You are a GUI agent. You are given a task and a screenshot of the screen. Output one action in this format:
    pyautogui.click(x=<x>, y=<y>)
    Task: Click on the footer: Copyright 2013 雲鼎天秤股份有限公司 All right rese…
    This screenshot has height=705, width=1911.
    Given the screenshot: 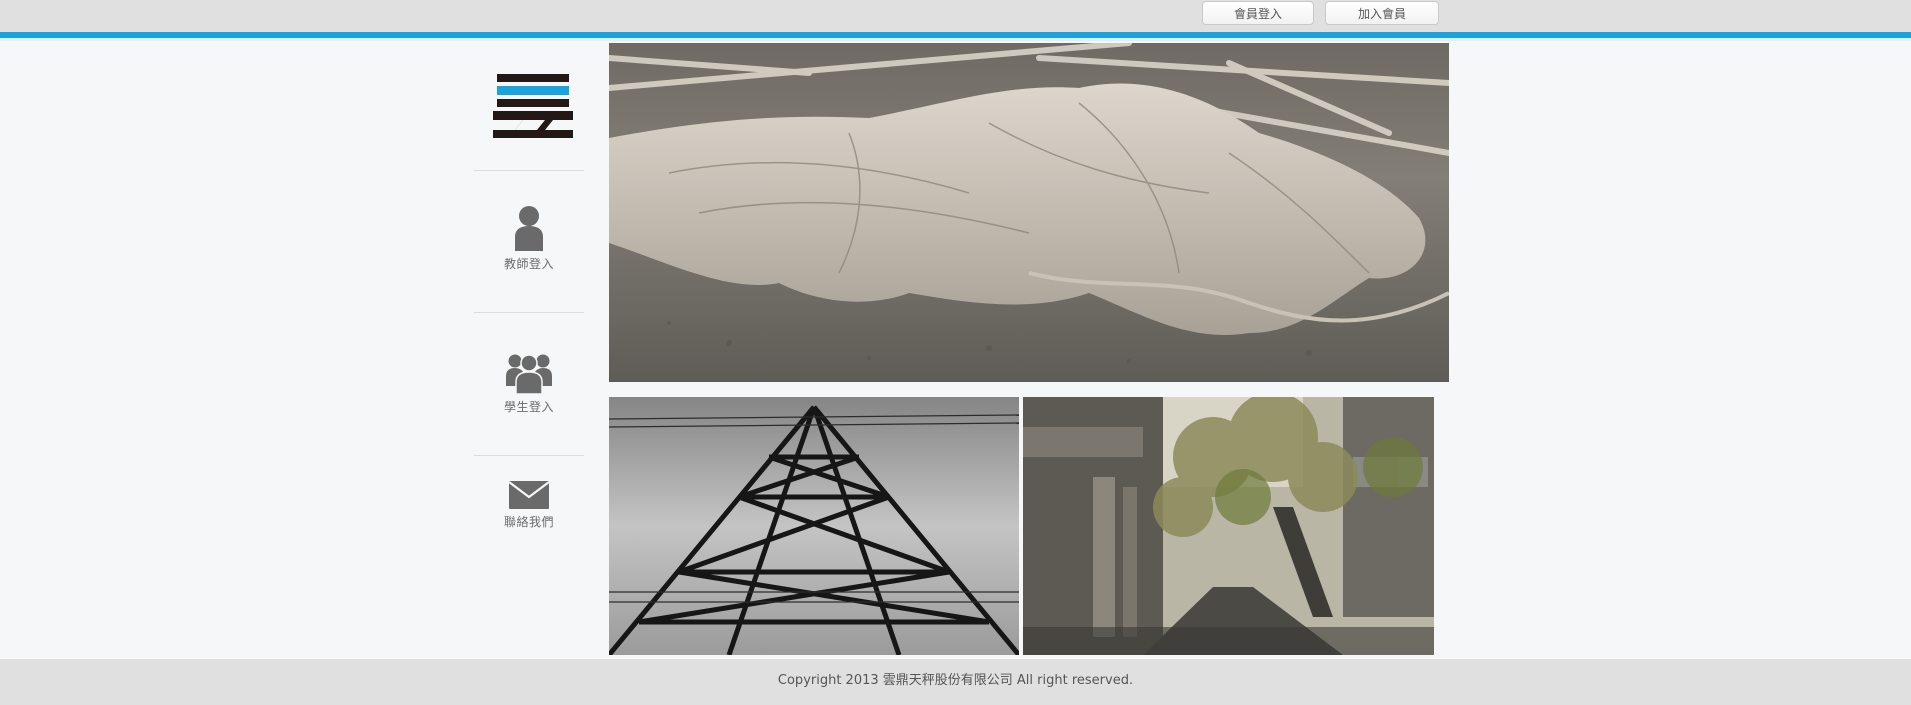 What is the action you would take?
    pyautogui.click(x=955, y=682)
    